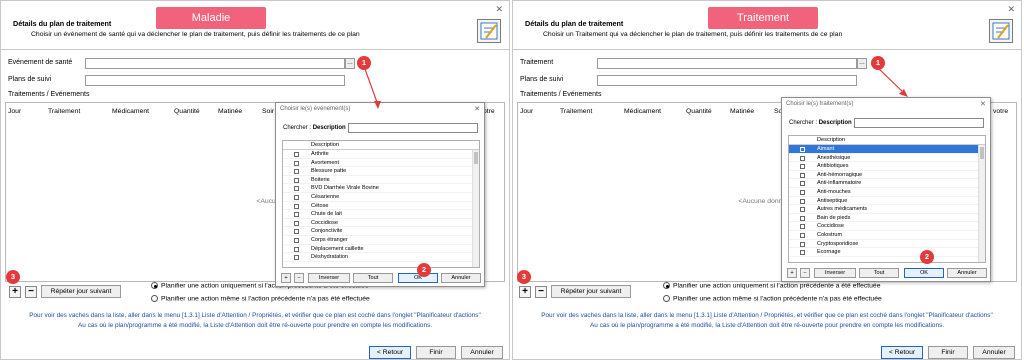 This screenshot has height=360, width=1024. What do you see at coordinates (883, 175) in the screenshot?
I see `list-item: Anti-hémorragique` at bounding box center [883, 175].